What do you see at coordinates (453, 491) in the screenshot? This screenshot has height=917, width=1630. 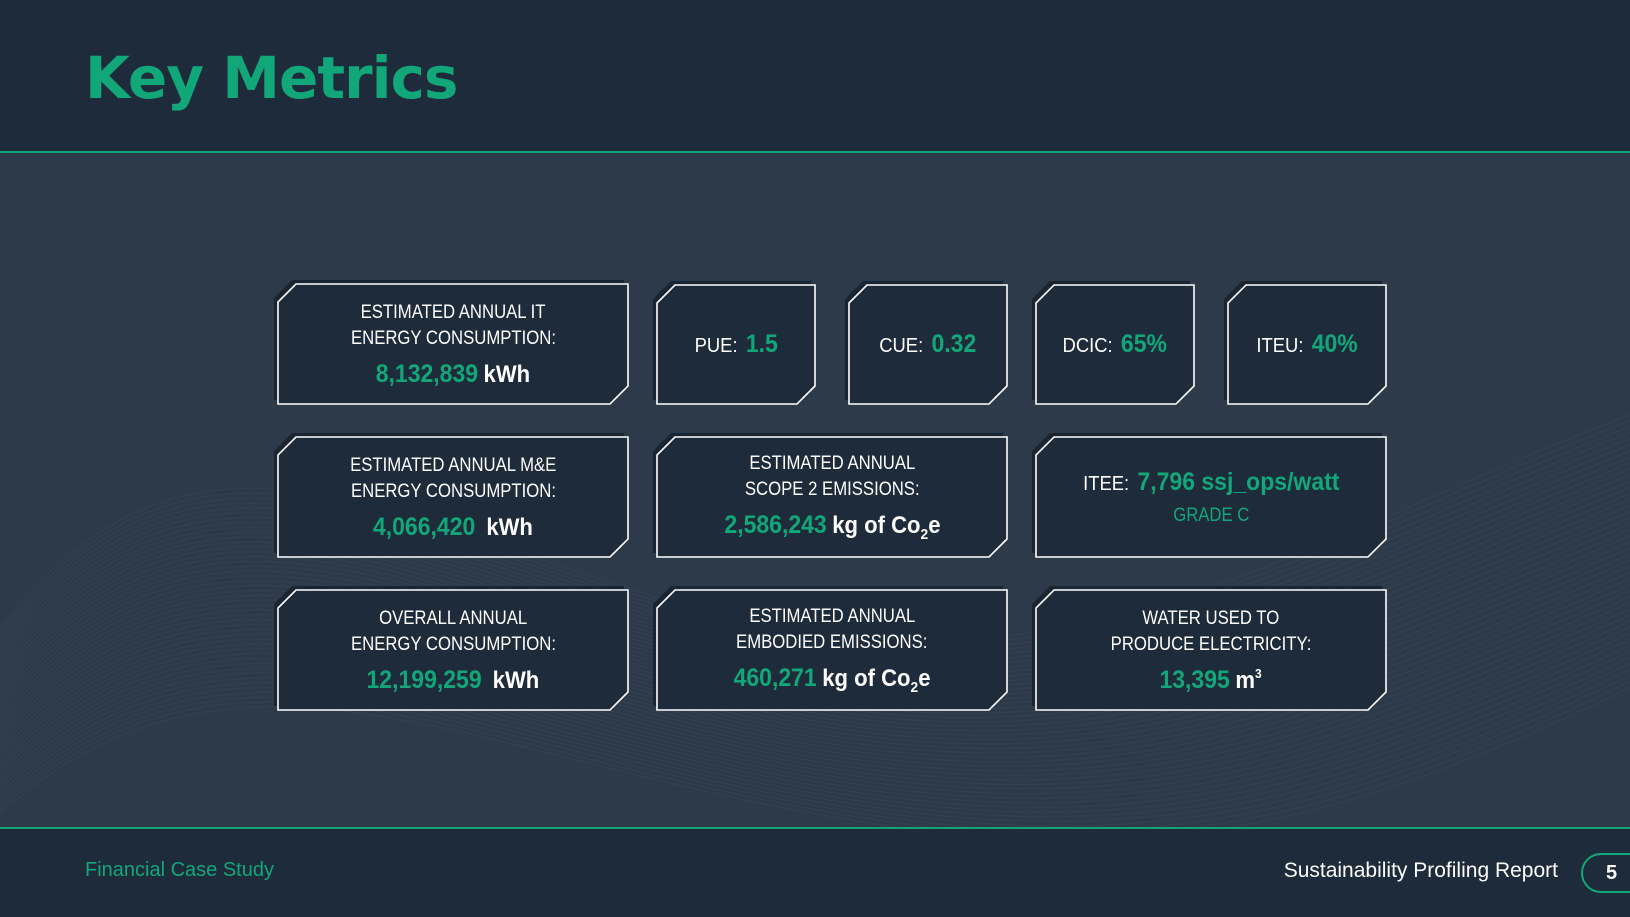 I see `me-energy-label-line2: ENERGY CONSUMPTION:` at bounding box center [453, 491].